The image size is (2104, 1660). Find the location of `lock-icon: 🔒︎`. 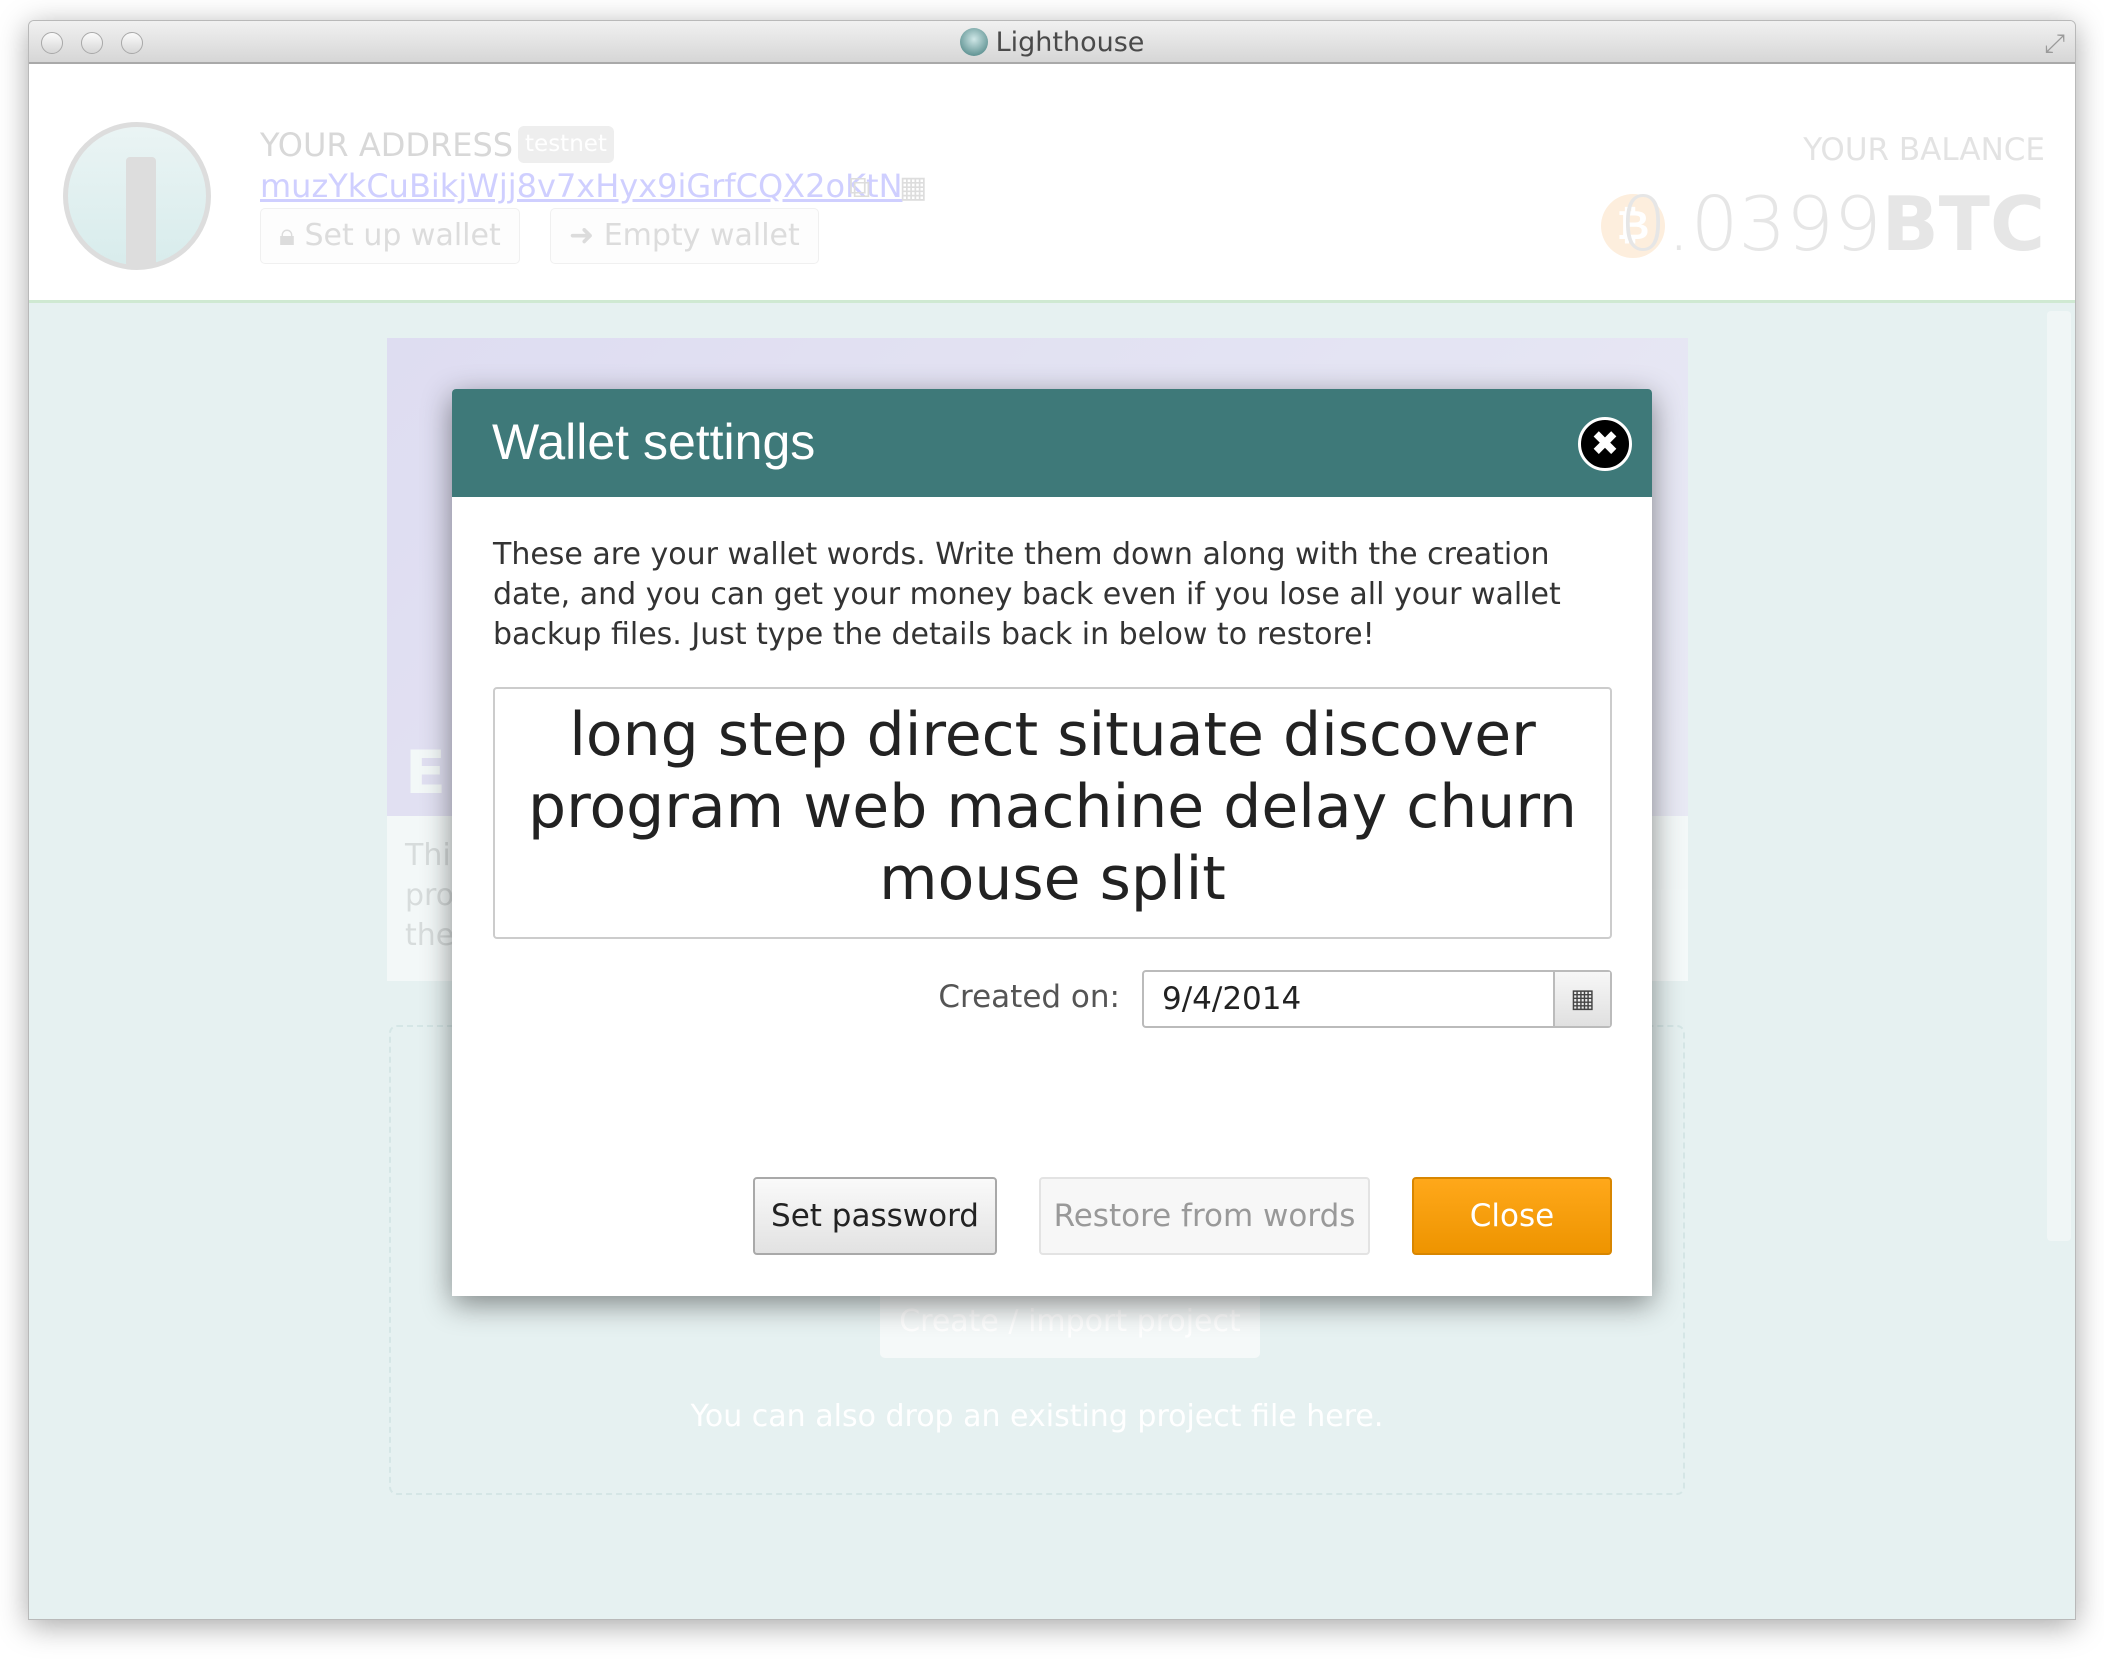

lock-icon: 🔒︎ is located at coordinates (287, 235).